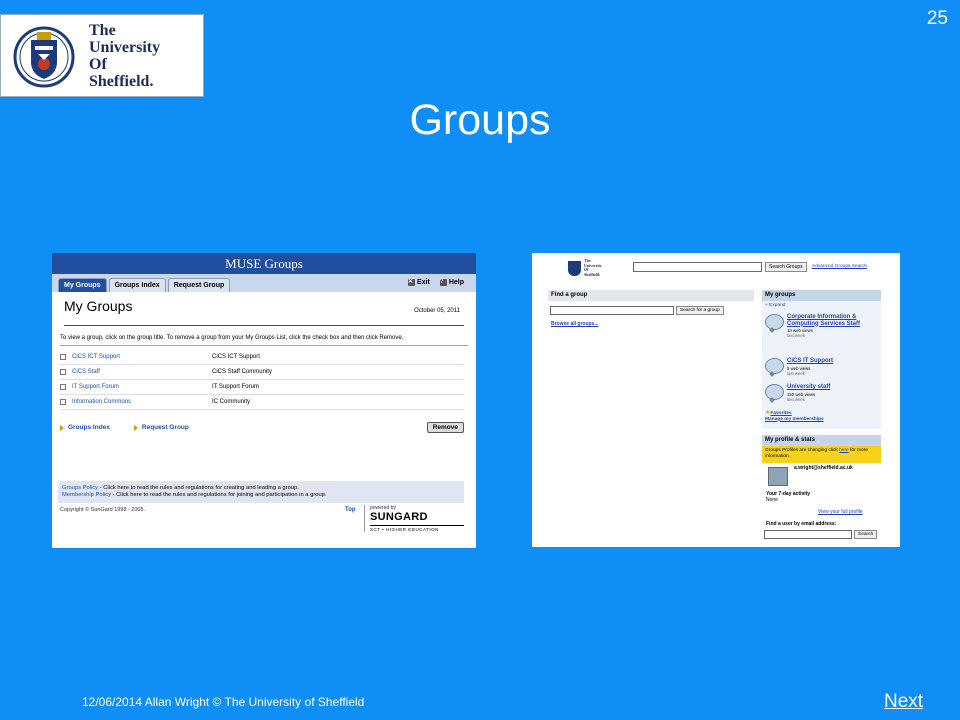 This screenshot has width=960, height=720. I want to click on profile-heading: My profile & stats, so click(821, 440).